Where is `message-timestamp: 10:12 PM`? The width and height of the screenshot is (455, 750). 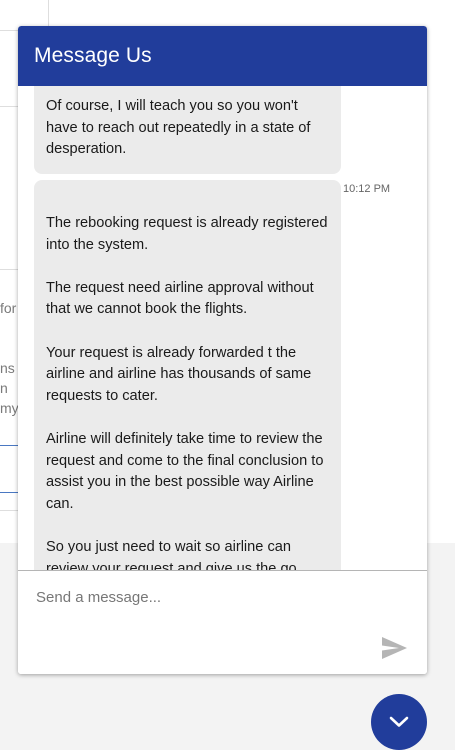
message-timestamp: 10:12 PM is located at coordinates (367, 189).